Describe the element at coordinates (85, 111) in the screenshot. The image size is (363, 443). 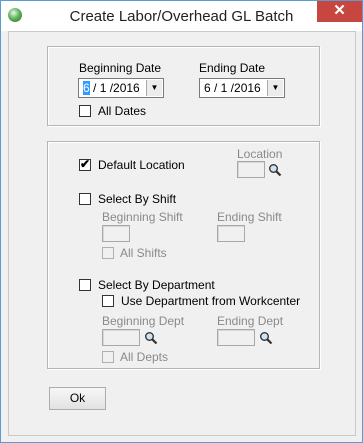
I see `all-dates-checkbox` at that location.